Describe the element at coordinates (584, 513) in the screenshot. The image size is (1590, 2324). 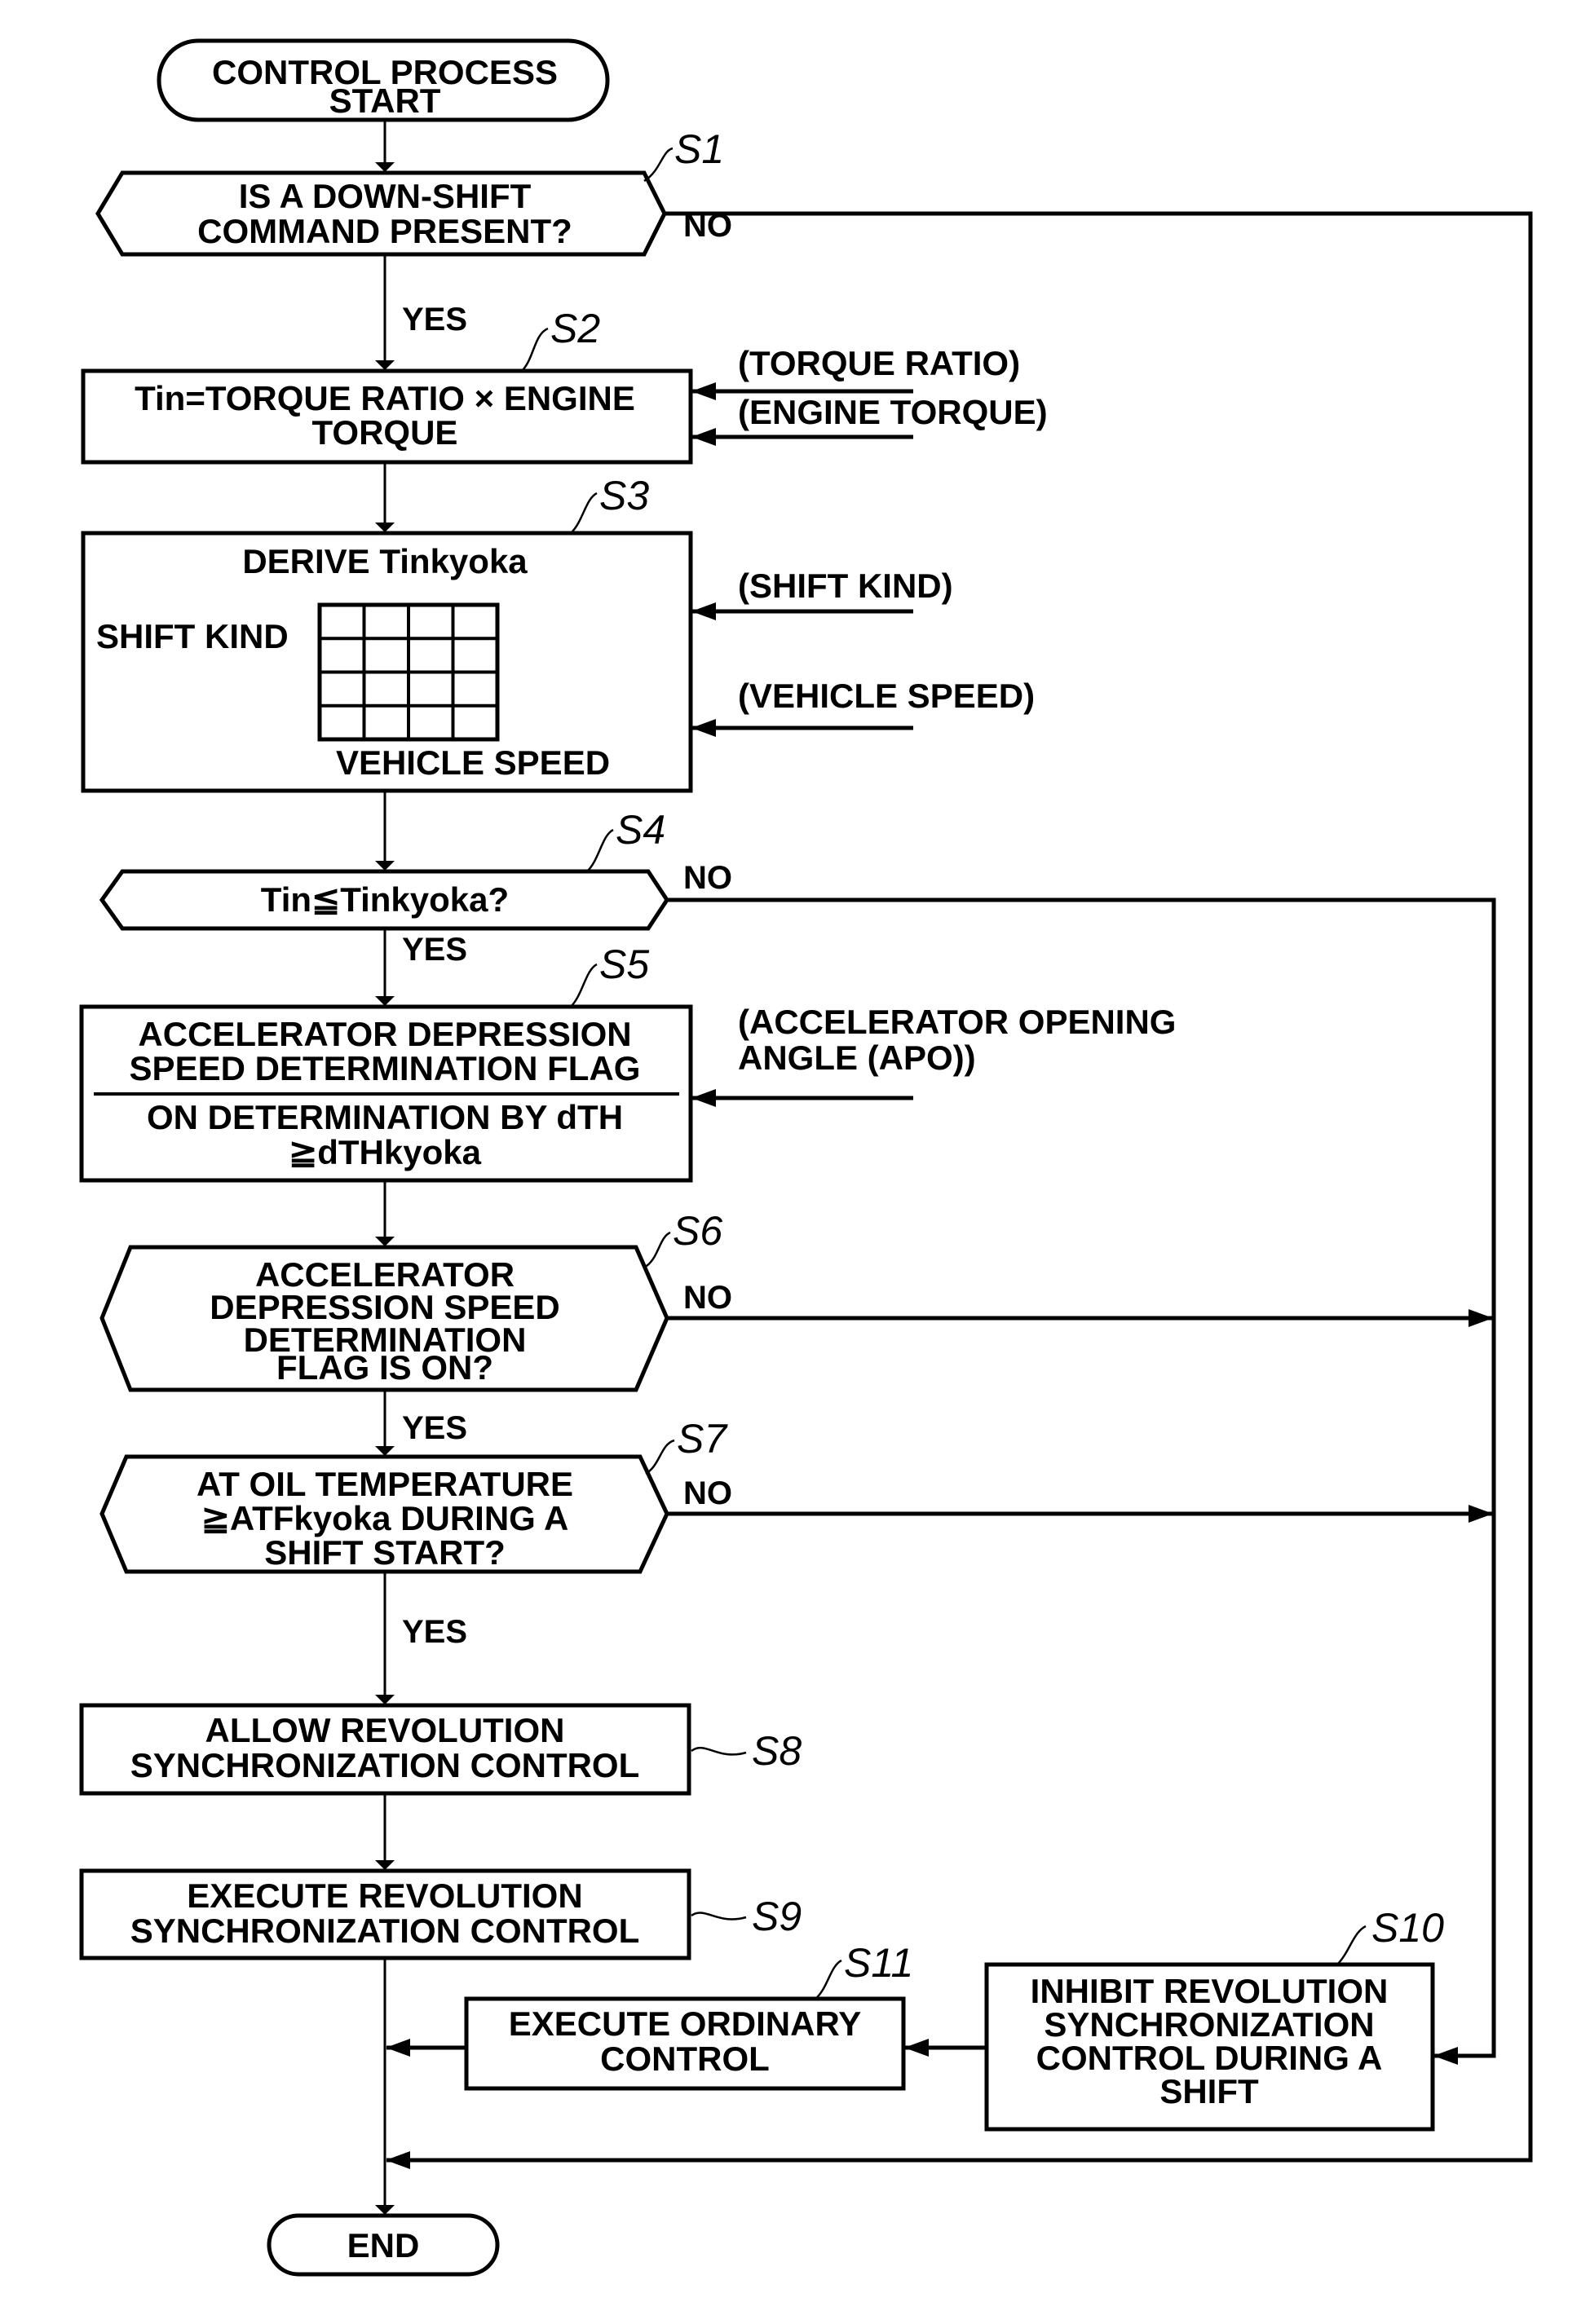
I see `leader-s3` at that location.